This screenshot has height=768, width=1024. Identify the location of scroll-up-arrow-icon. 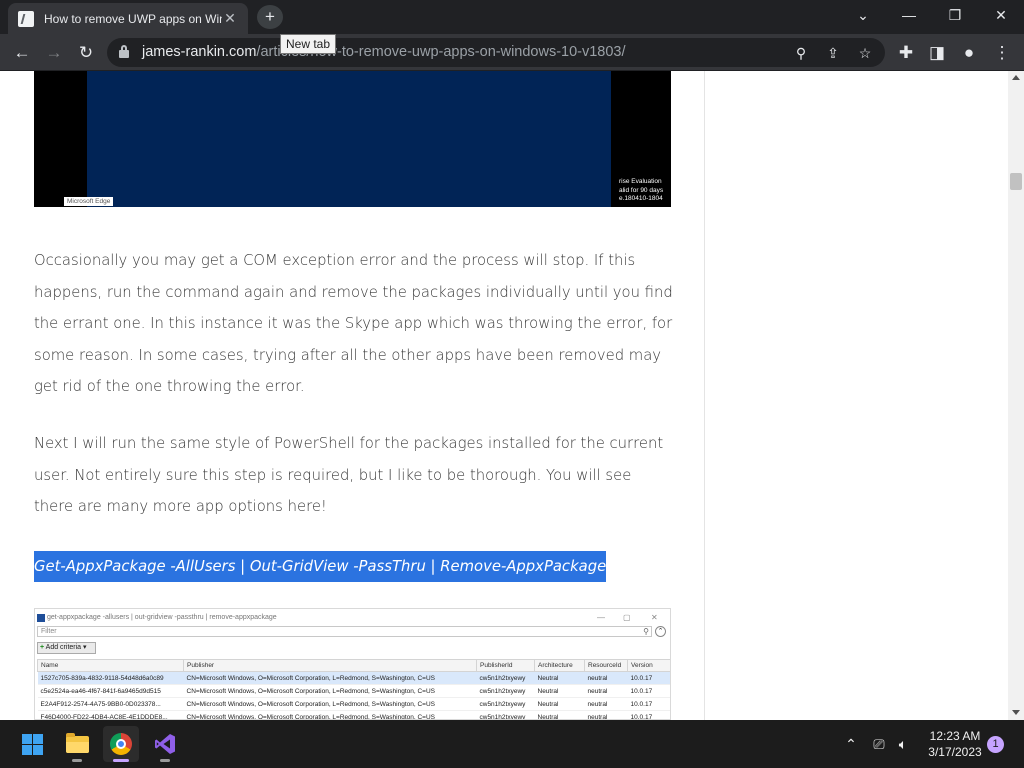
(1016, 77).